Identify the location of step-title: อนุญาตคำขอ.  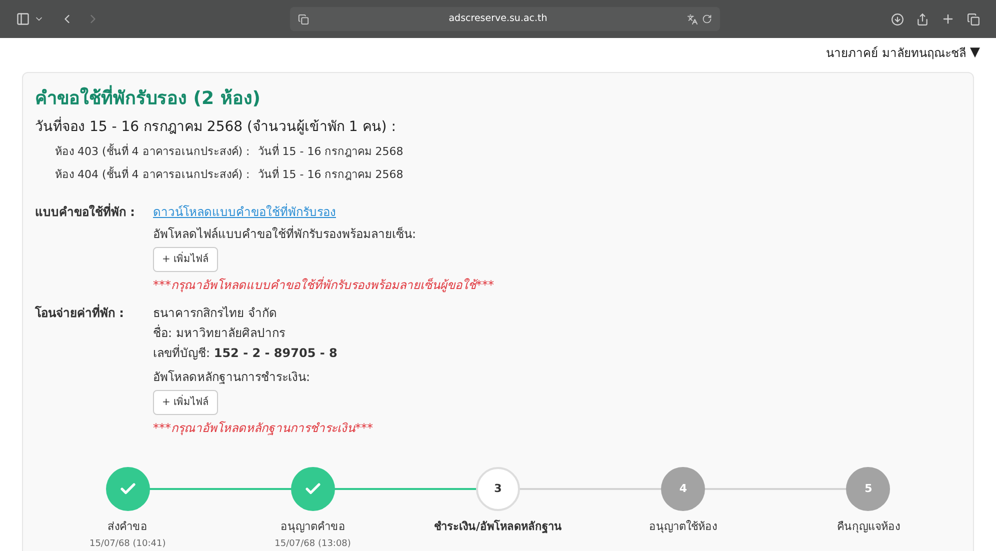
(313, 527).